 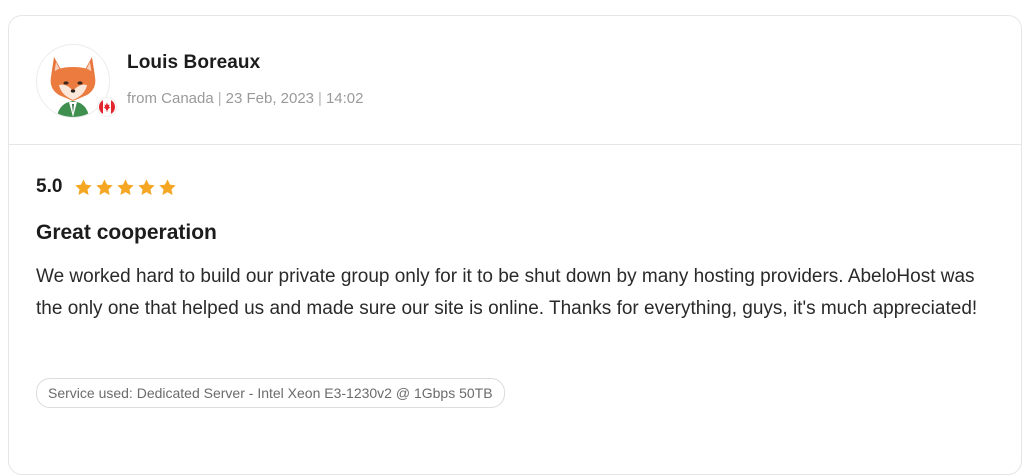 I want to click on rating-value: 5.0, so click(x=49, y=186).